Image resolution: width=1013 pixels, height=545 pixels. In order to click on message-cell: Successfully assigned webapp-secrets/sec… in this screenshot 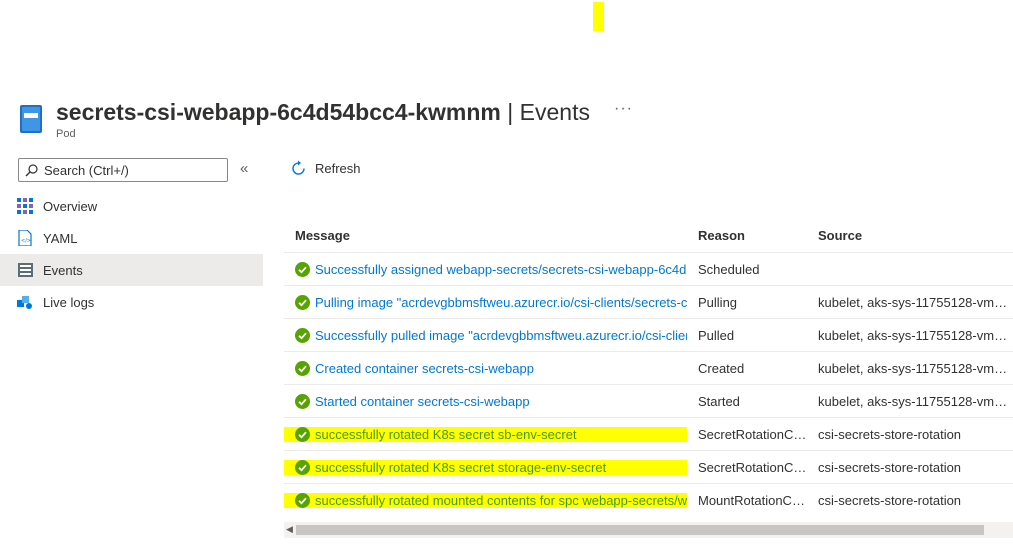, I will do `click(485, 269)`.